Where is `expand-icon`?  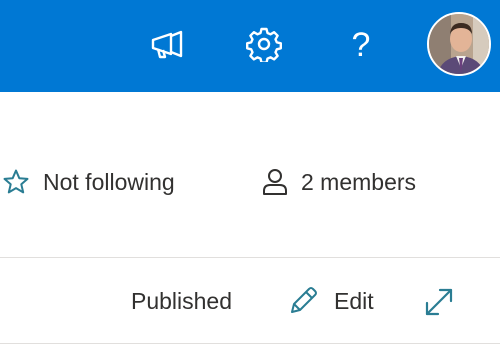
expand-icon is located at coordinates (439, 304).